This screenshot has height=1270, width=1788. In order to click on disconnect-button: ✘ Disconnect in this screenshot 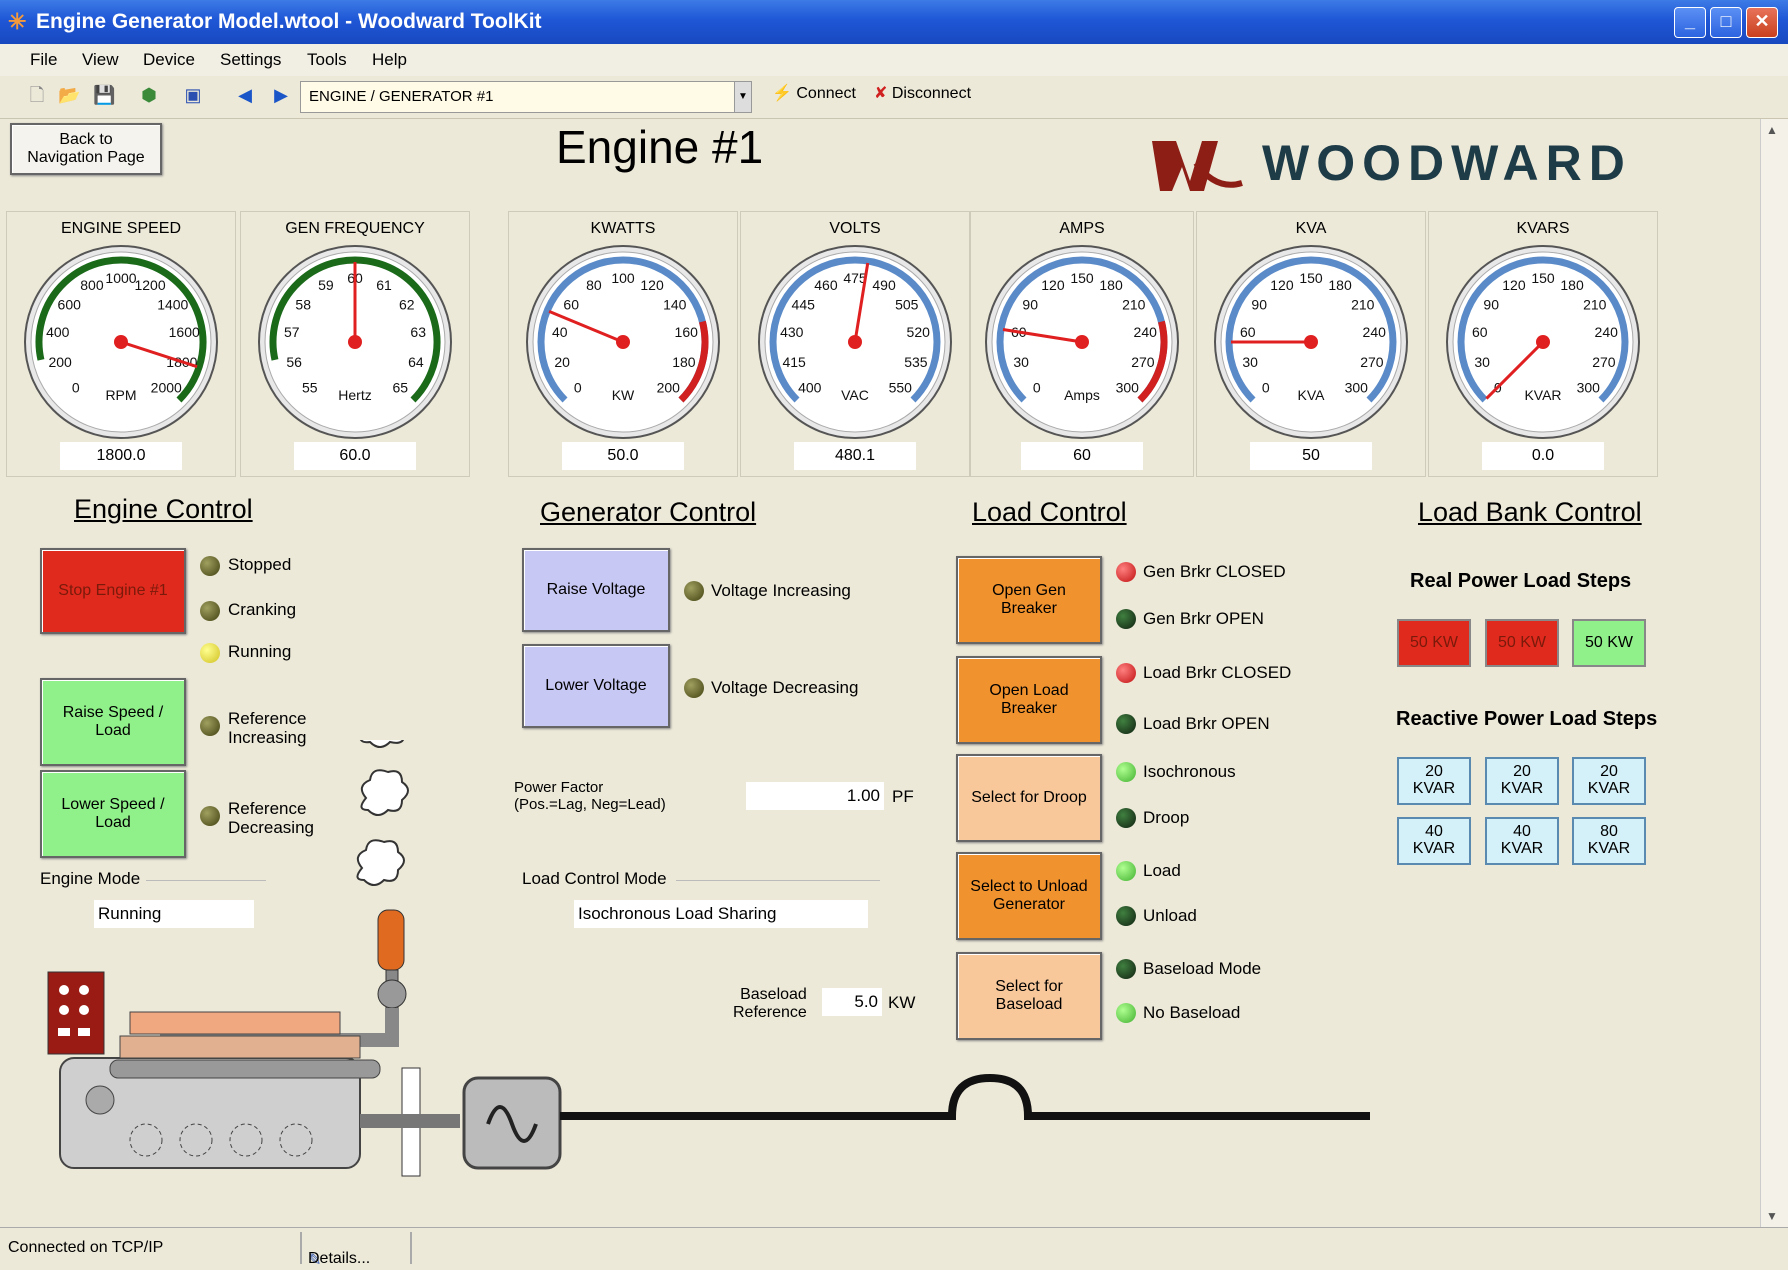, I will do `click(922, 93)`.